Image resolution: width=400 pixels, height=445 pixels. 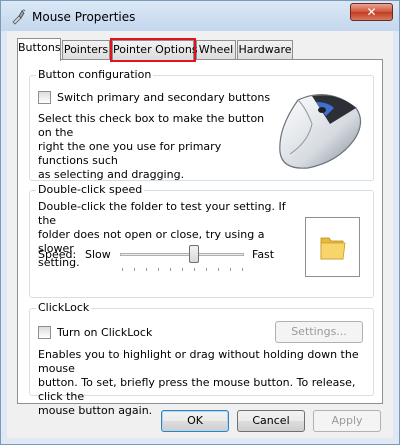 What do you see at coordinates (95, 410) in the screenshot?
I see `description-line: mouse button again.` at bounding box center [95, 410].